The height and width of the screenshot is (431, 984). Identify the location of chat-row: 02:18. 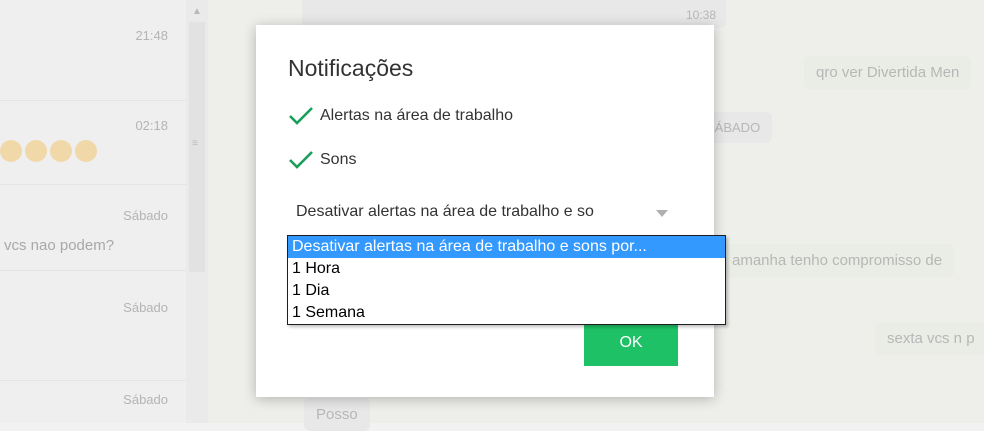
(93, 142).